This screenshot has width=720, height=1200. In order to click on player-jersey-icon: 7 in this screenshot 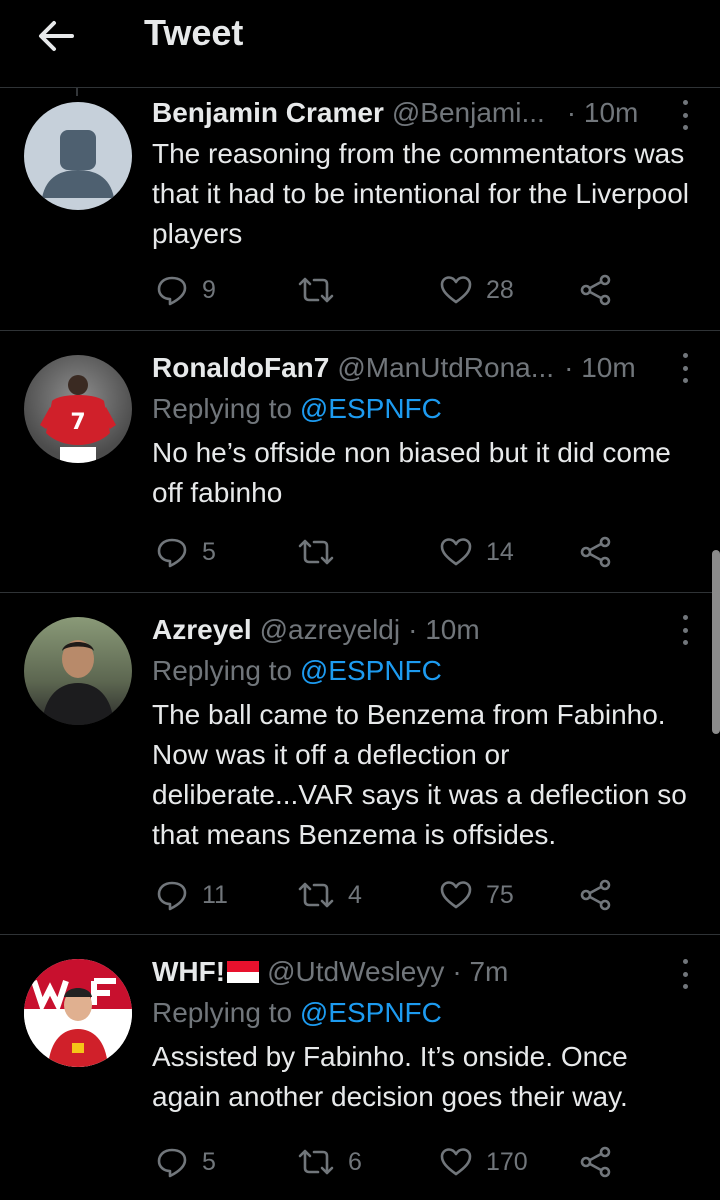, I will do `click(78, 419)`.